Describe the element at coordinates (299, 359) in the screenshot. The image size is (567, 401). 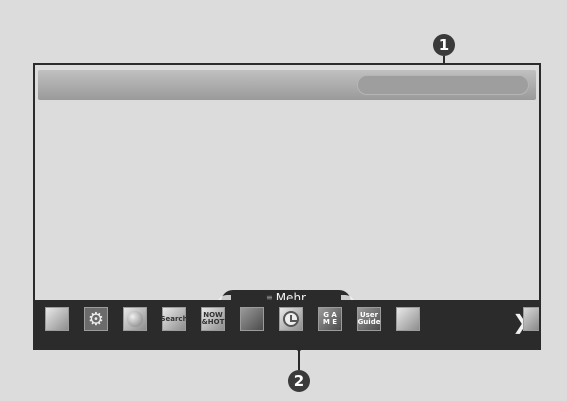
I see `callout-2-leader` at that location.